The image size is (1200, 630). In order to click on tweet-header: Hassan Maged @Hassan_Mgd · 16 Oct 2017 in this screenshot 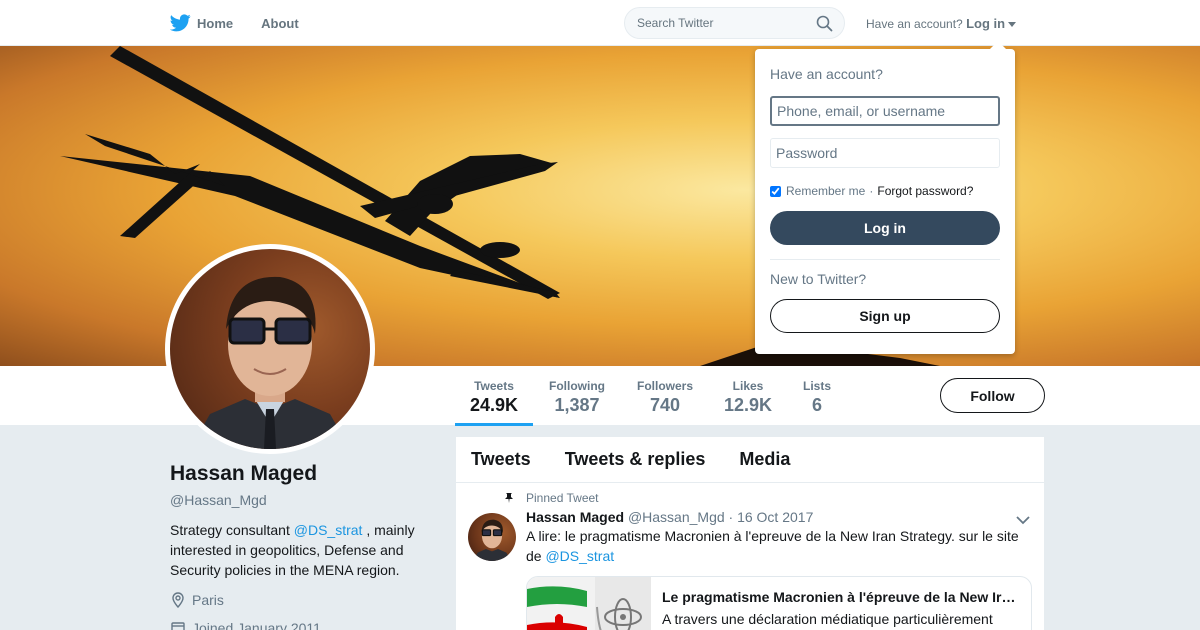, I will do `click(785, 517)`.